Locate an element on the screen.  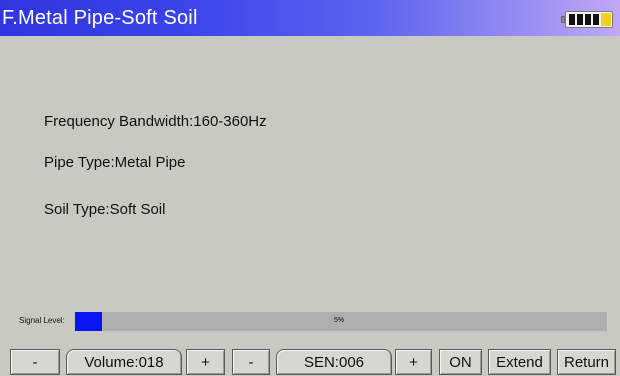
signal-level-label: Signal Level: is located at coordinates (42, 320).